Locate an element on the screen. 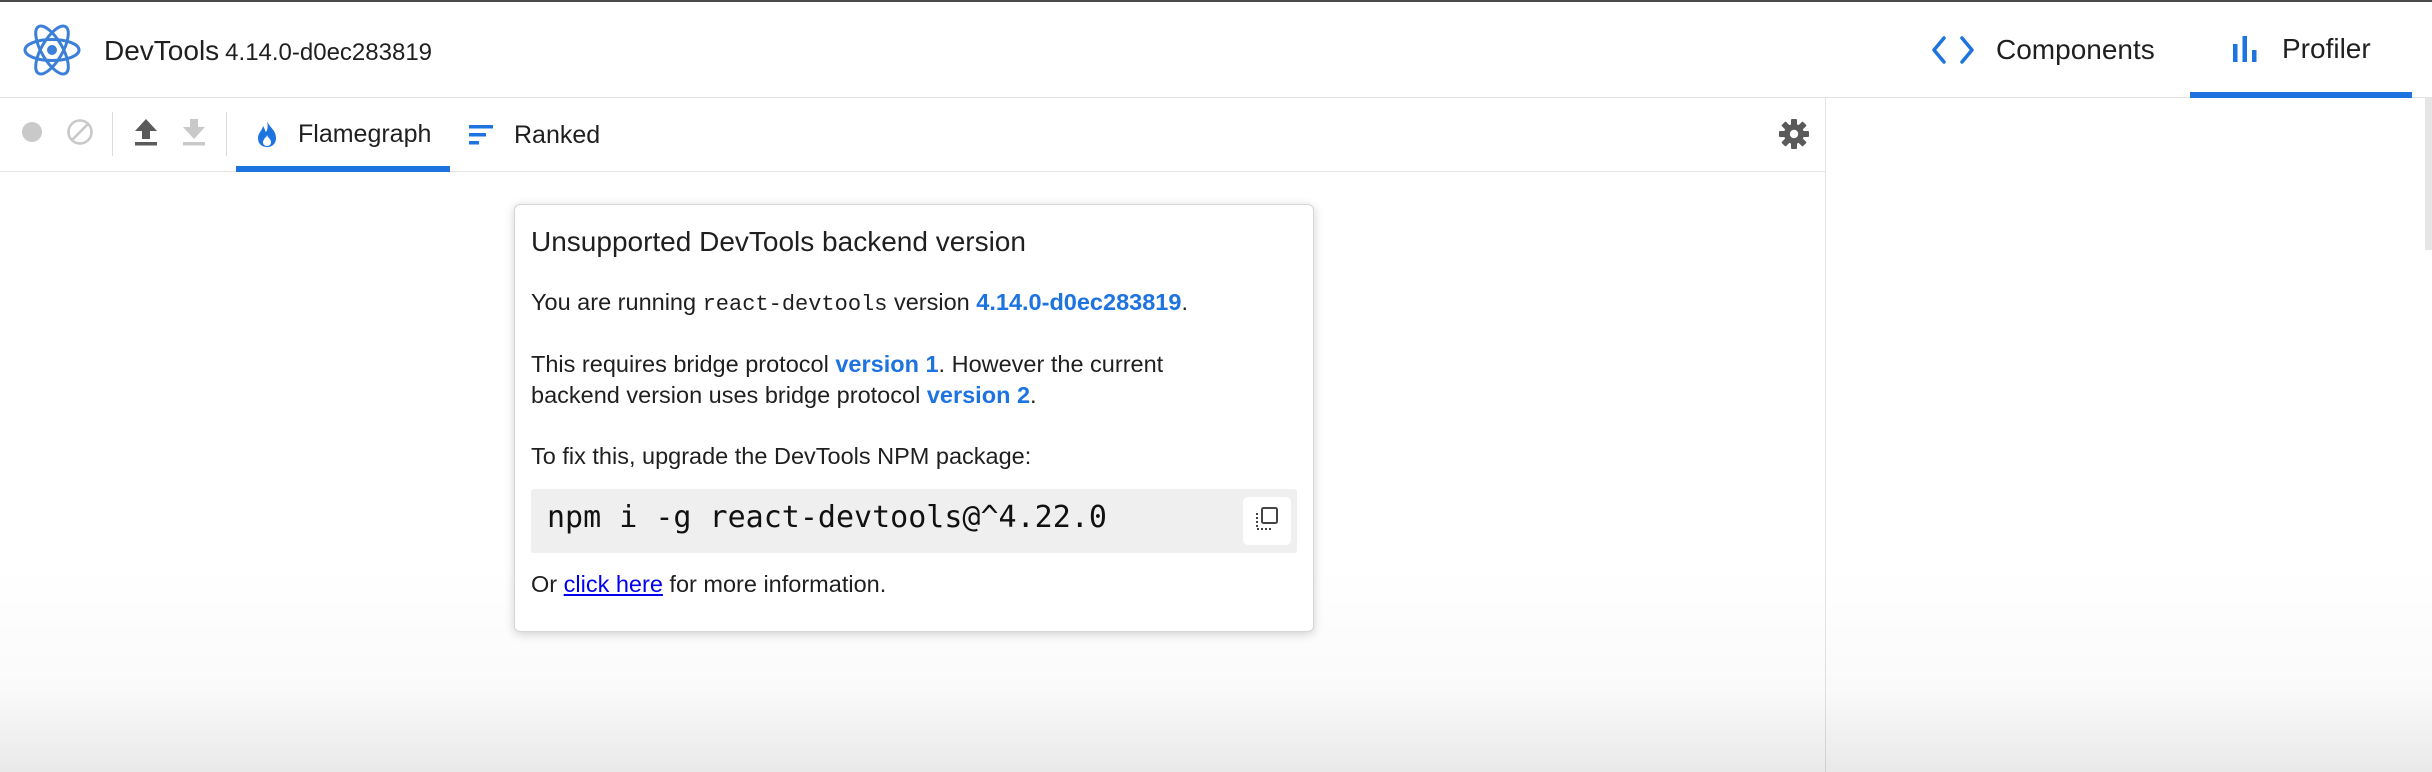  more-suffix: for more information. is located at coordinates (774, 584).